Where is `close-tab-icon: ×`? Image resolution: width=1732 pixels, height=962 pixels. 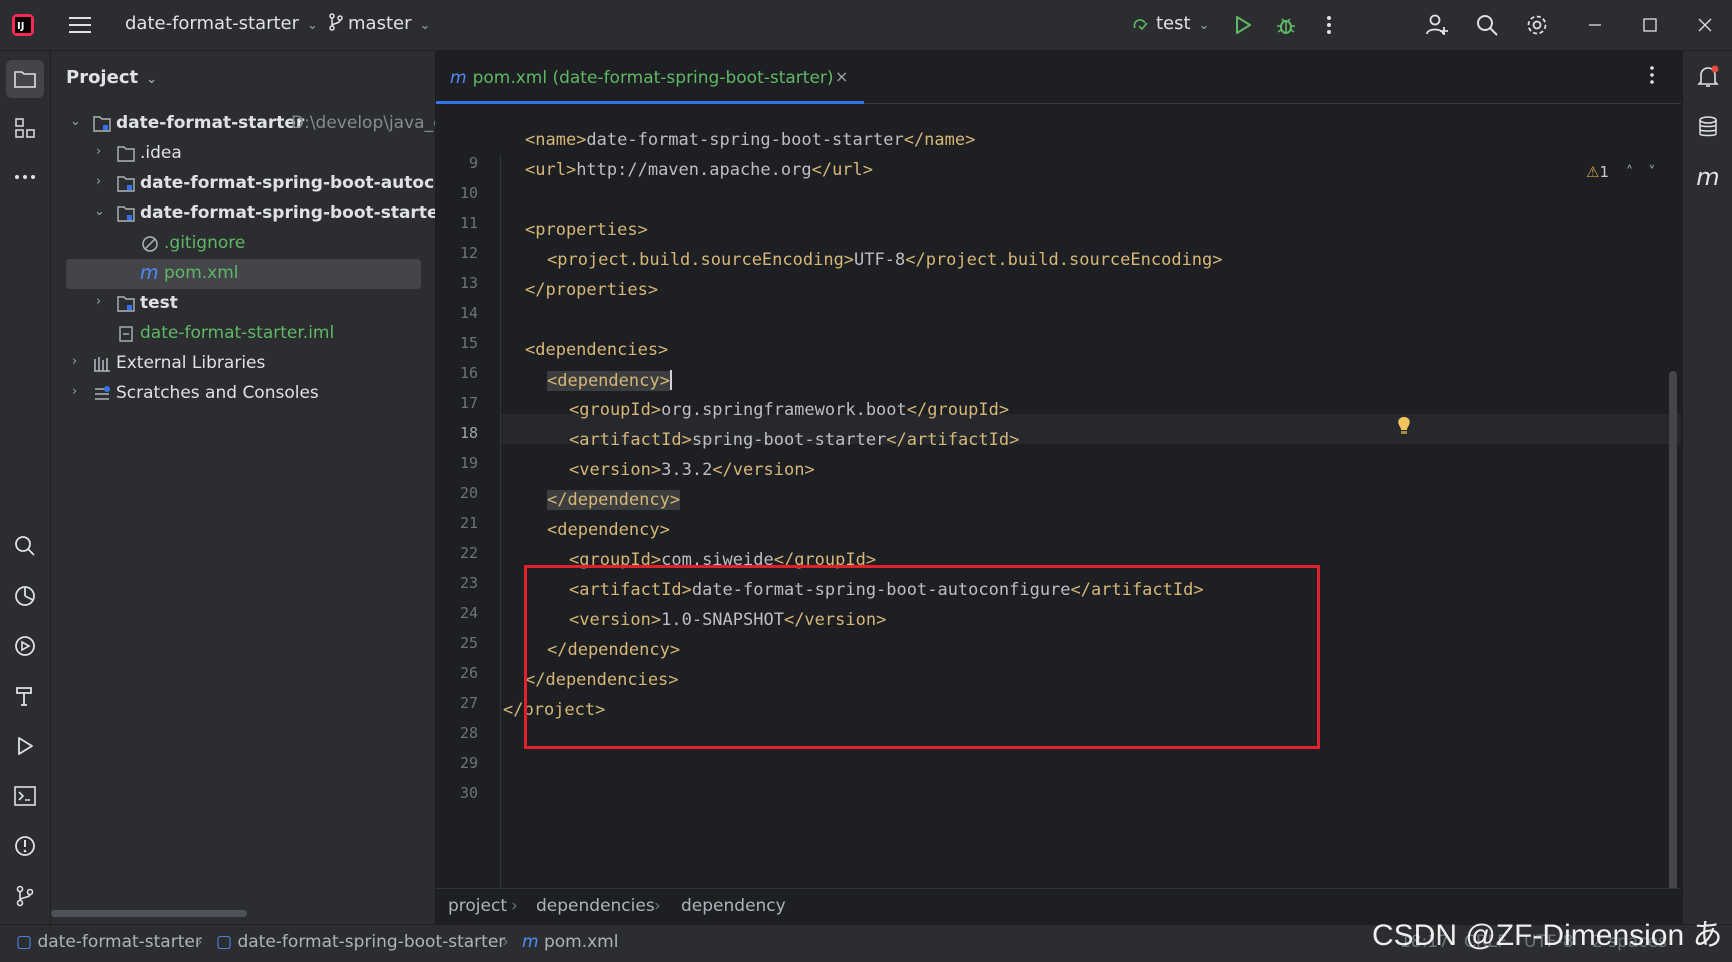 close-tab-icon: × is located at coordinates (841, 76).